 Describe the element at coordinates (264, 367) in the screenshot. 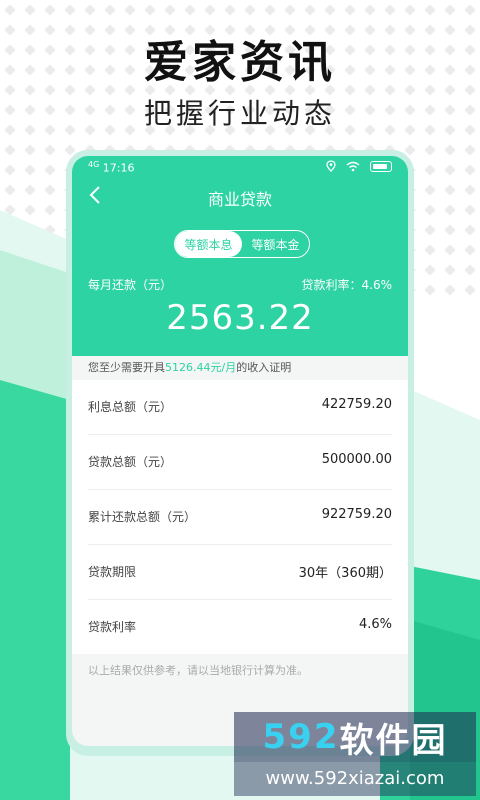

I see `income-hint-suffix: 的收入证明` at that location.